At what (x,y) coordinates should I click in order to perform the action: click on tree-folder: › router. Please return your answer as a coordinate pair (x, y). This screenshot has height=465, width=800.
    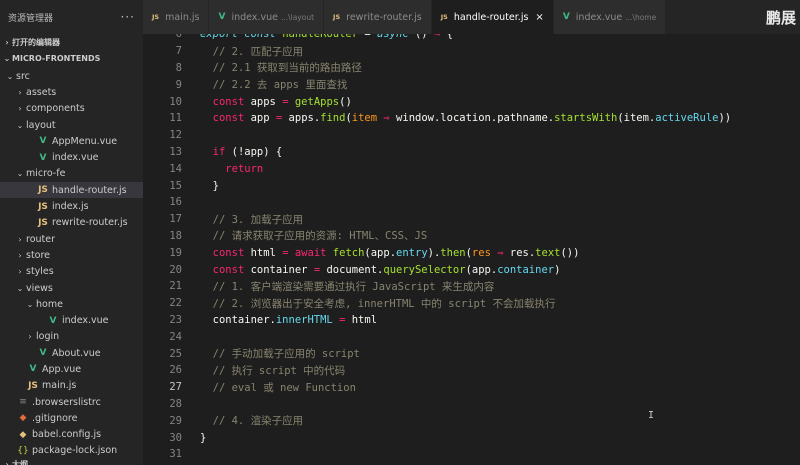
    Looking at the image, I should click on (71, 239).